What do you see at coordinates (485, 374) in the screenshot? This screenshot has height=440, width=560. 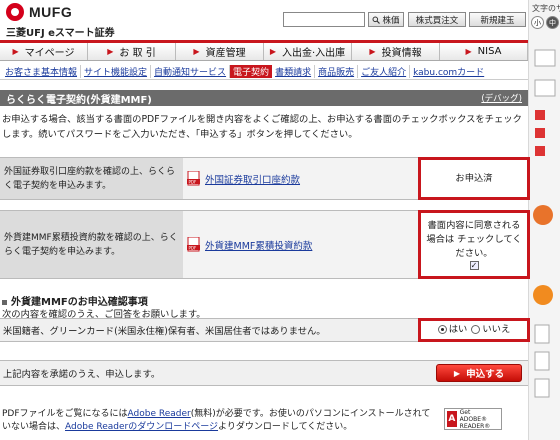 I see `apply-button-label: 申込する` at bounding box center [485, 374].